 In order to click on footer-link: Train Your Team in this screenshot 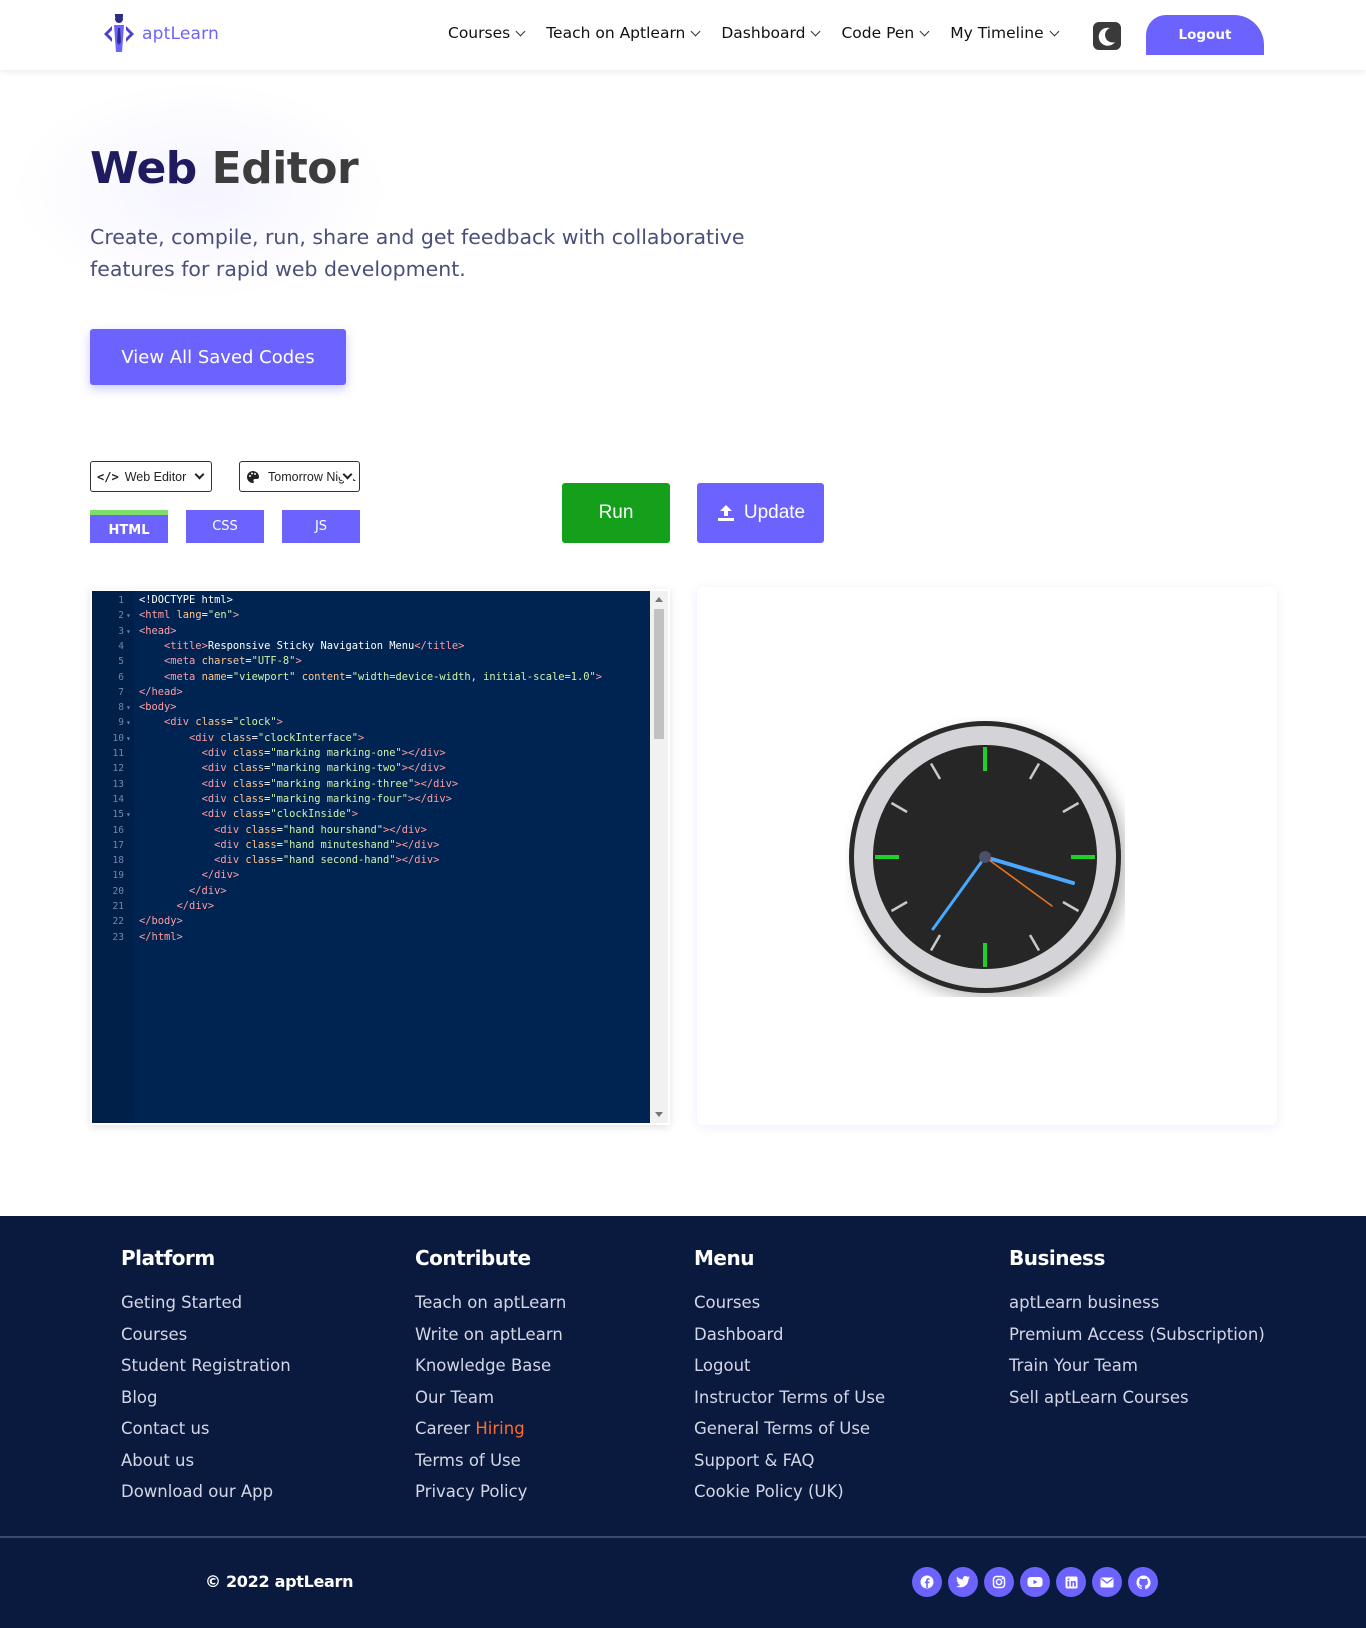, I will do `click(1137, 1371)`.